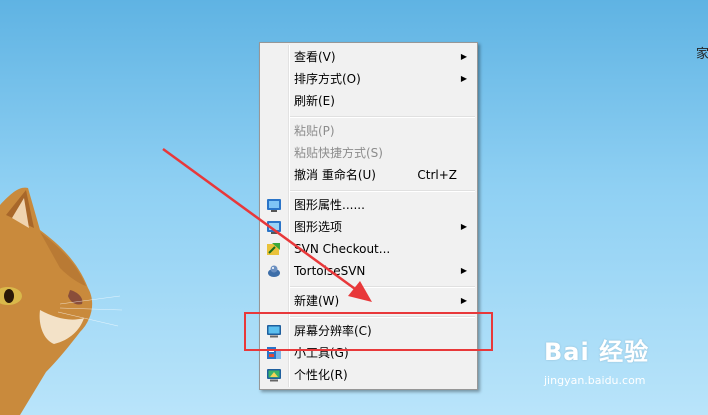 This screenshot has height=415, width=708. I want to click on annotation-highlight-box, so click(368, 331).